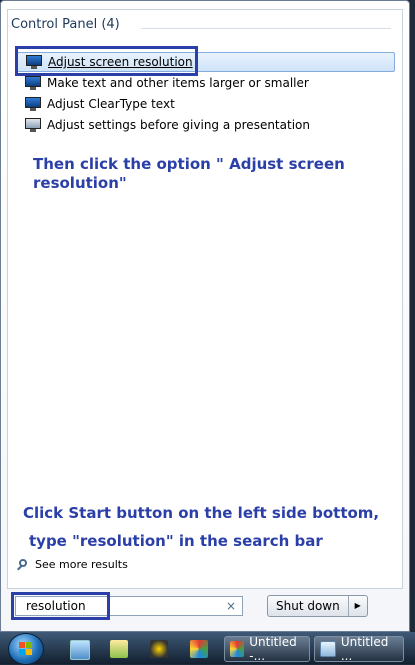  Describe the element at coordinates (176, 541) in the screenshot. I see `annotation-step-start-line2: type "resolution" in the search bar` at that location.